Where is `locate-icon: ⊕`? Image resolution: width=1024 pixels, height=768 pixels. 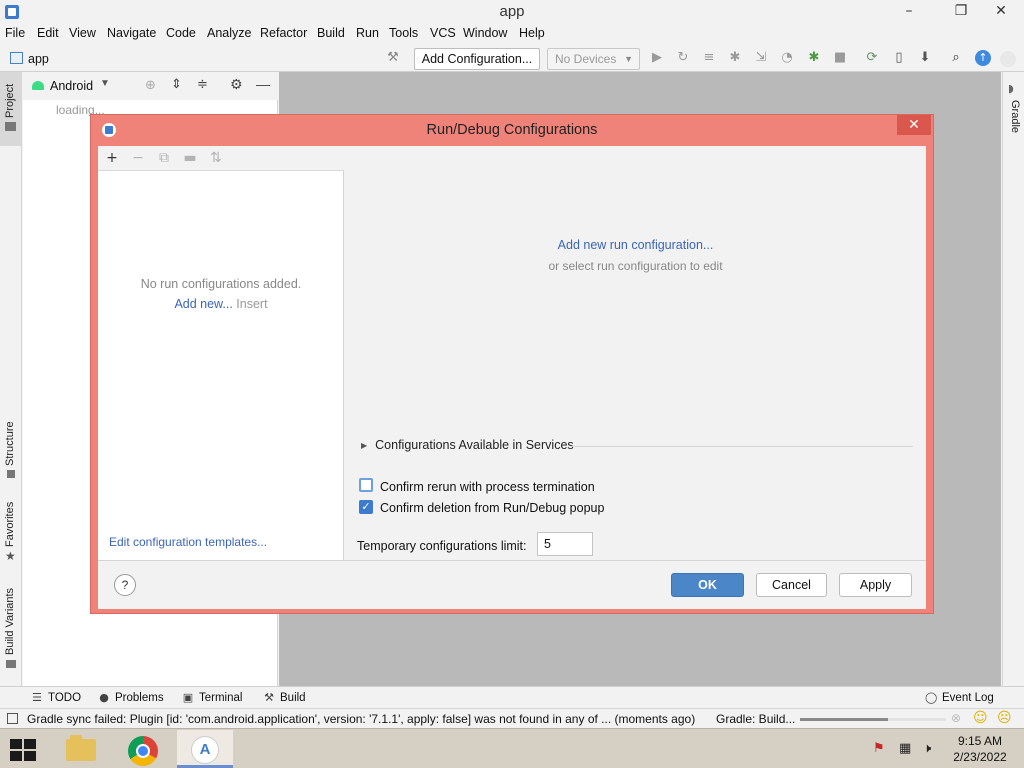
locate-icon: ⊕ is located at coordinates (150, 85).